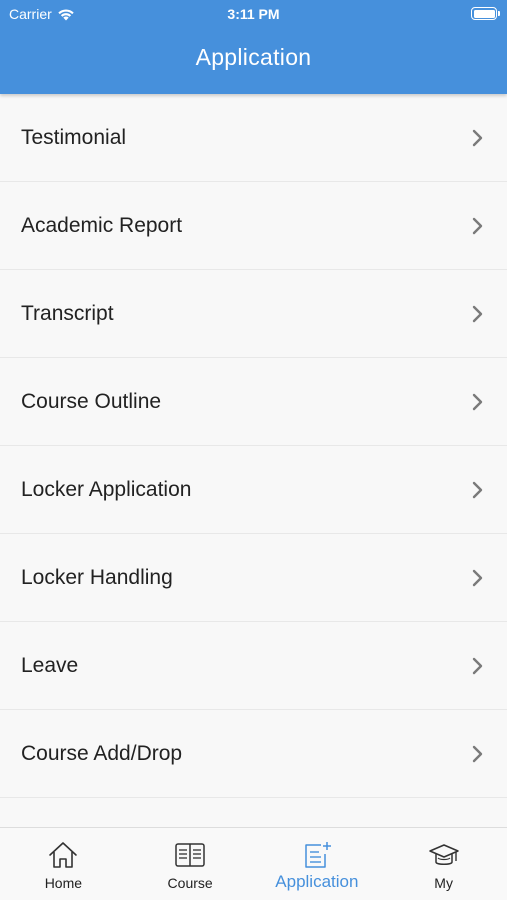 Image resolution: width=507 pixels, height=900 pixels. Describe the element at coordinates (253, 138) in the screenshot. I see `menu-item-testimonial: Testimonial` at that location.